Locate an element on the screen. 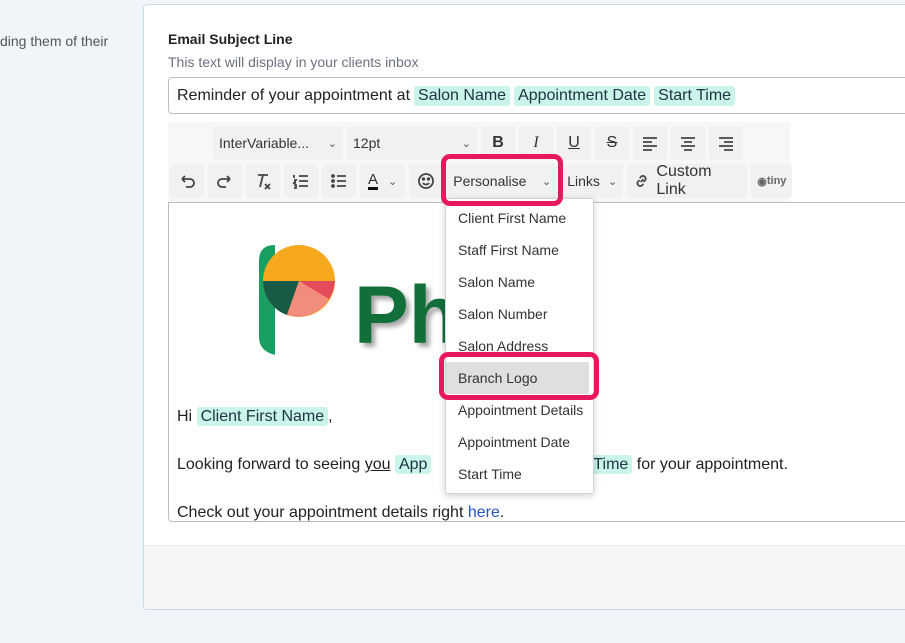  font-family-select: InterVariable... ⌄ is located at coordinates (278, 143).